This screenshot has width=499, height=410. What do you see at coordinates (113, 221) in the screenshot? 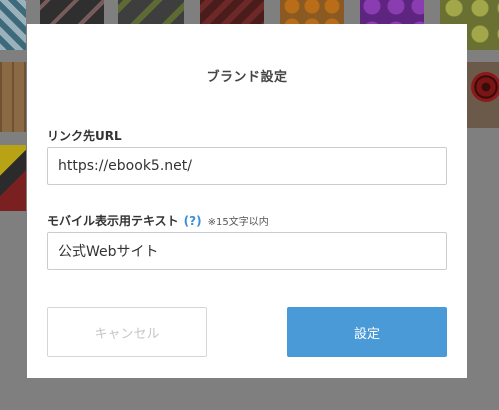
I see `mobile-text-label: モバイル表示用テキスト` at bounding box center [113, 221].